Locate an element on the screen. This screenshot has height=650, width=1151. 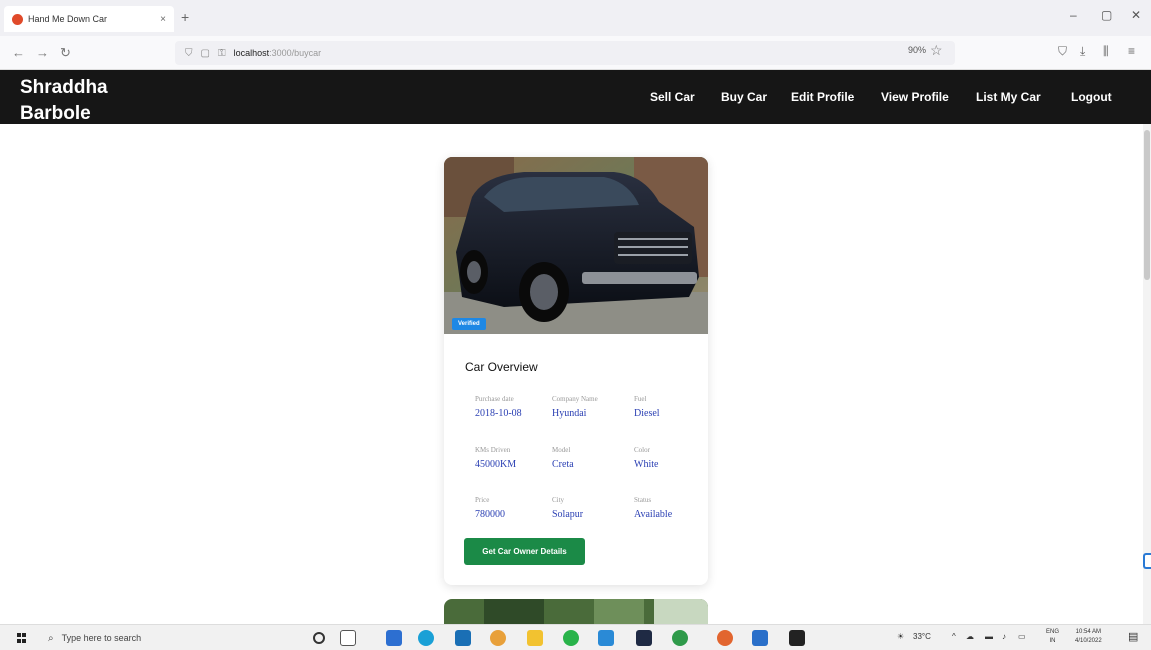
address-bar: ⛉ ▢ ⚿ localhost:3000/buycar is located at coordinates (565, 53).